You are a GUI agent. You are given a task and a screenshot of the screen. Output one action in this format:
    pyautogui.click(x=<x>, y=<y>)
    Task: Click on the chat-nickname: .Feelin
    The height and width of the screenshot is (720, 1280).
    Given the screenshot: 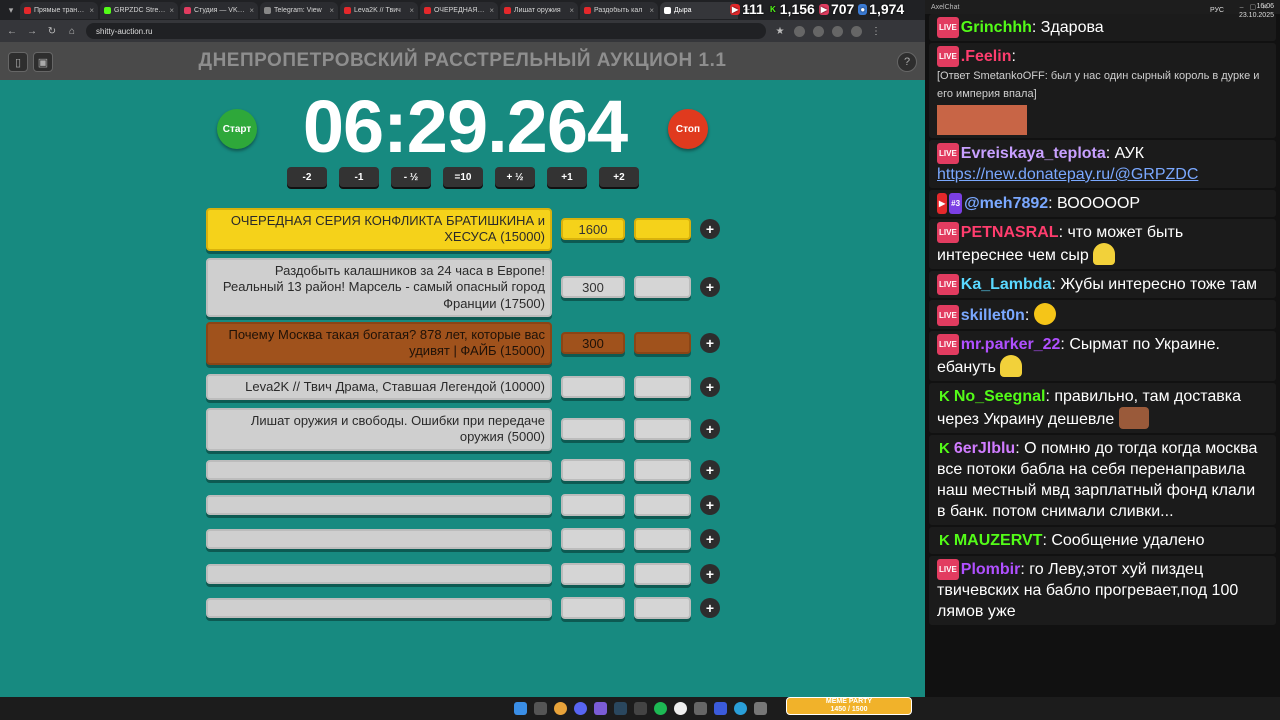 What is the action you would take?
    pyautogui.click(x=986, y=56)
    